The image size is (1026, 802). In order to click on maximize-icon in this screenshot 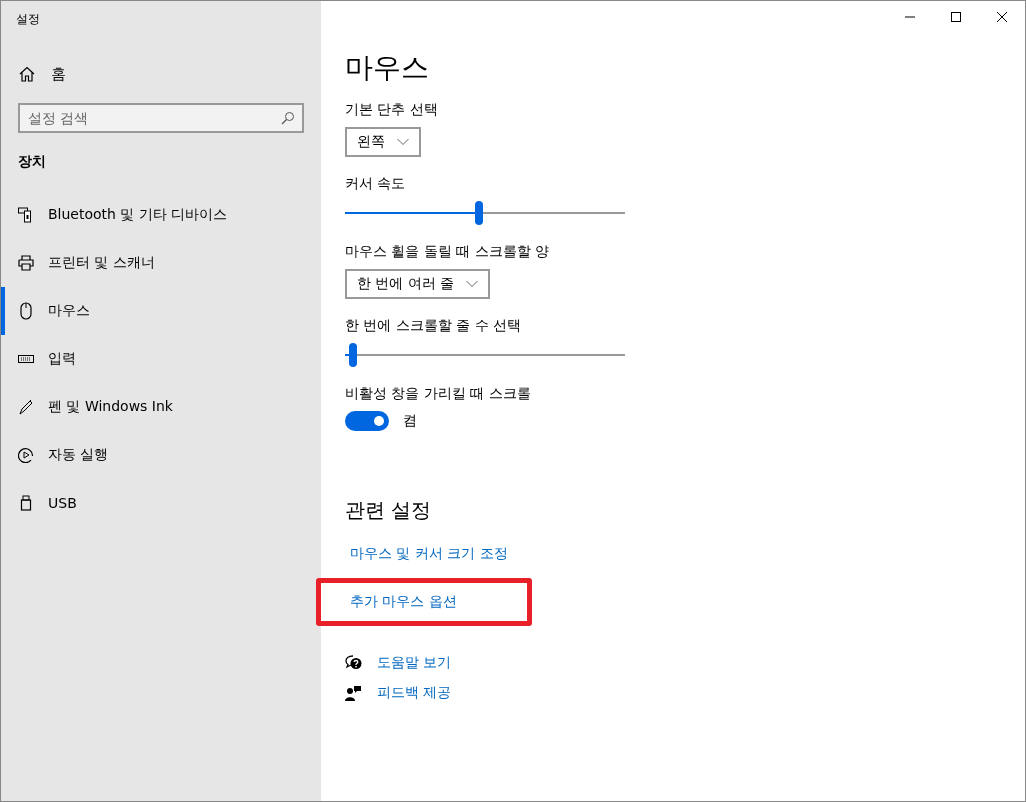, I will do `click(956, 17)`.